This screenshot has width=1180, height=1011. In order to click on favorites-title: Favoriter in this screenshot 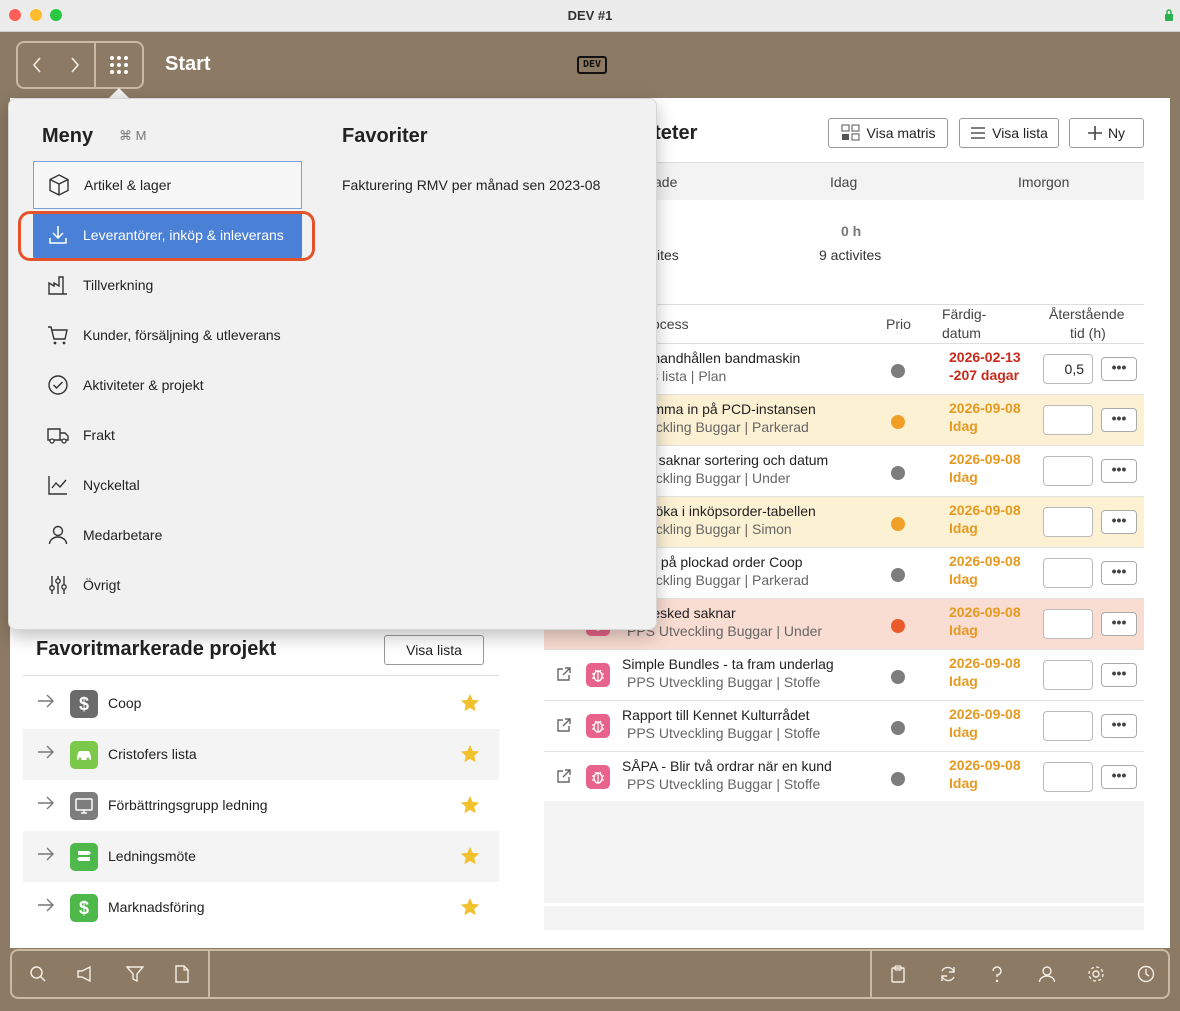, I will do `click(385, 136)`.